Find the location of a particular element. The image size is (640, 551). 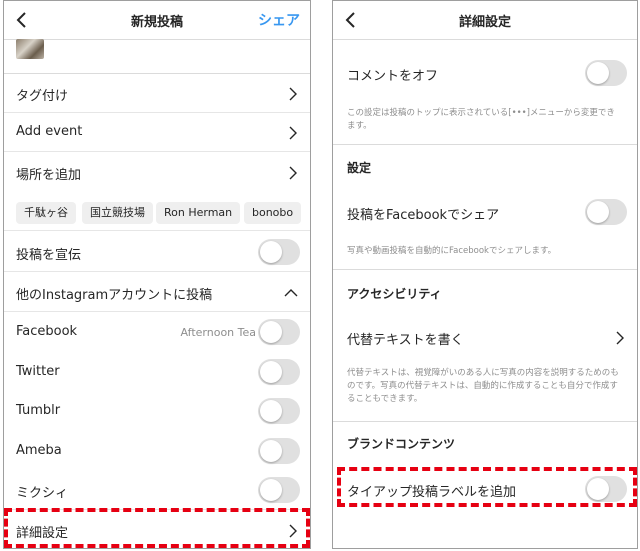

facebook-row: Facebook Afternoon Tea is located at coordinates (157, 332).